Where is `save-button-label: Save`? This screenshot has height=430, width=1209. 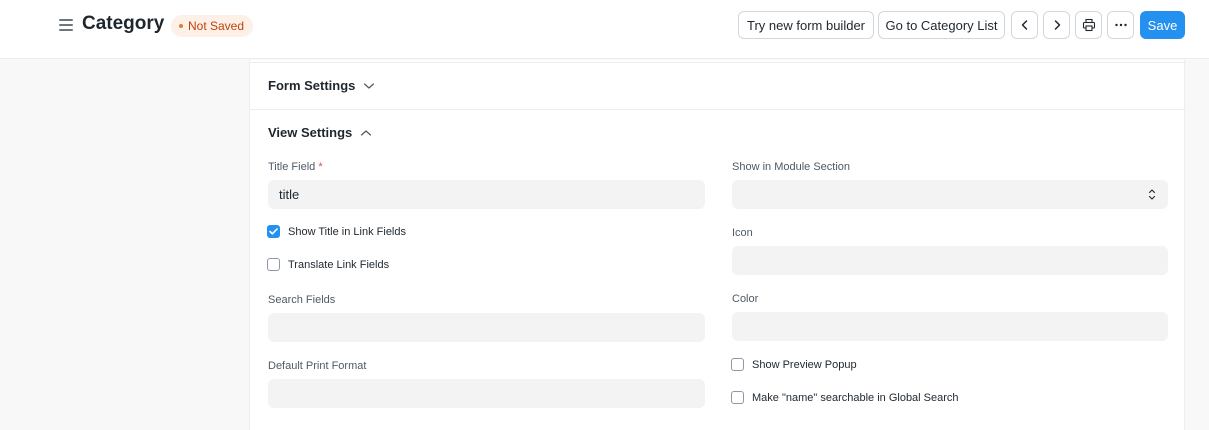
save-button-label: Save is located at coordinates (1162, 25).